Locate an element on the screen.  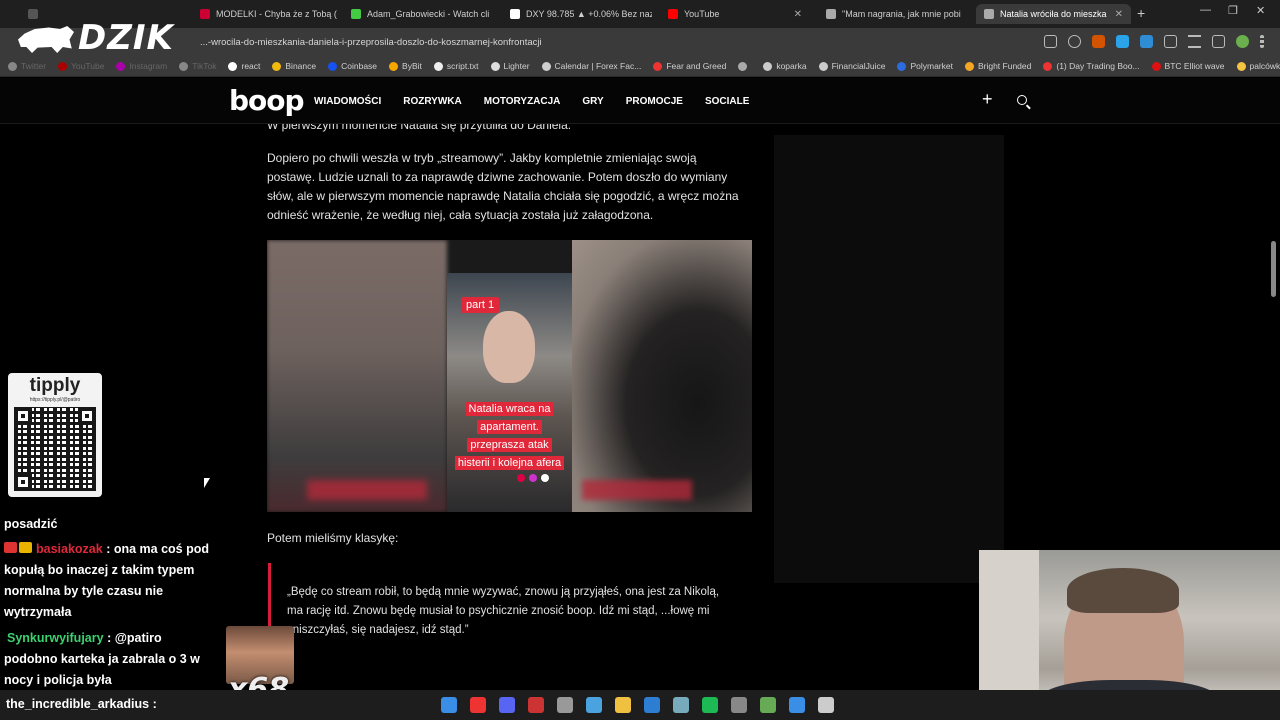
bookmark-item: BTC Elliot wave is located at coordinates (1188, 66).